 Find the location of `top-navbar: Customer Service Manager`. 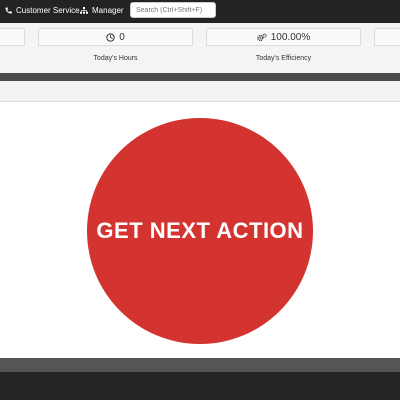

top-navbar: Customer Service Manager is located at coordinates (200, 11).